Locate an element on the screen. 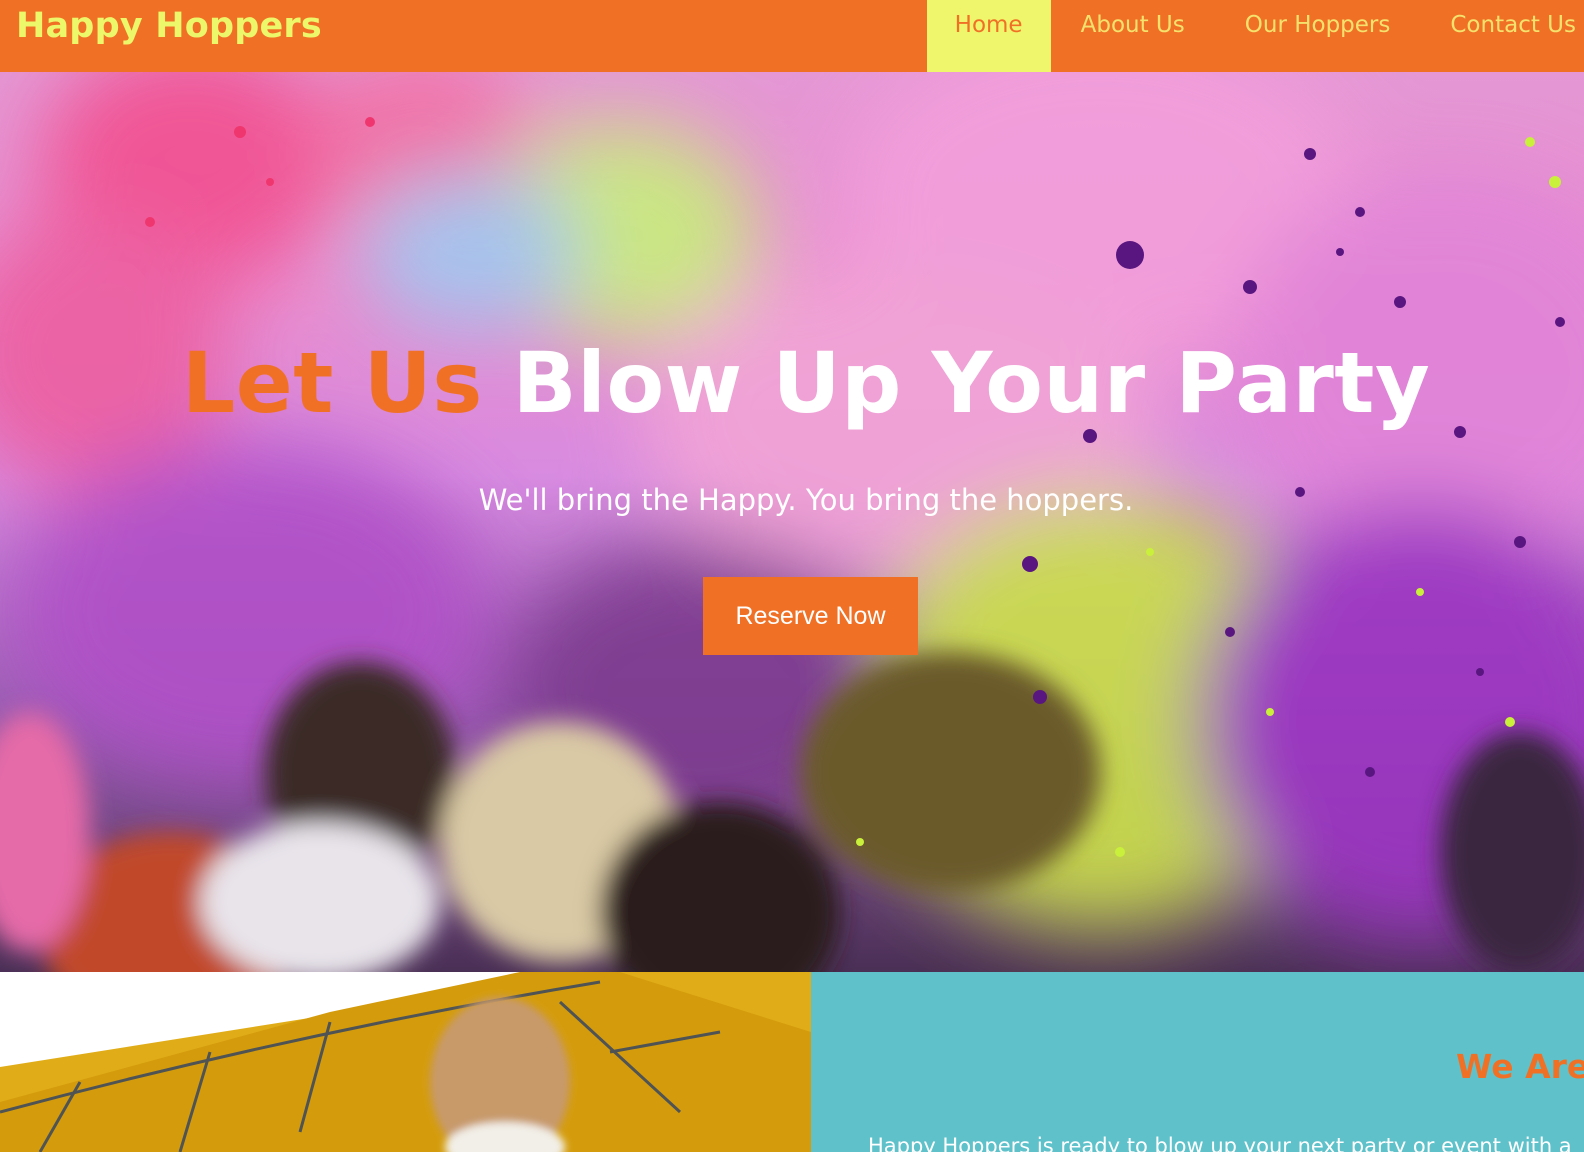  hero-headline: Let Us Blow Up Your Party is located at coordinates (792, 383).